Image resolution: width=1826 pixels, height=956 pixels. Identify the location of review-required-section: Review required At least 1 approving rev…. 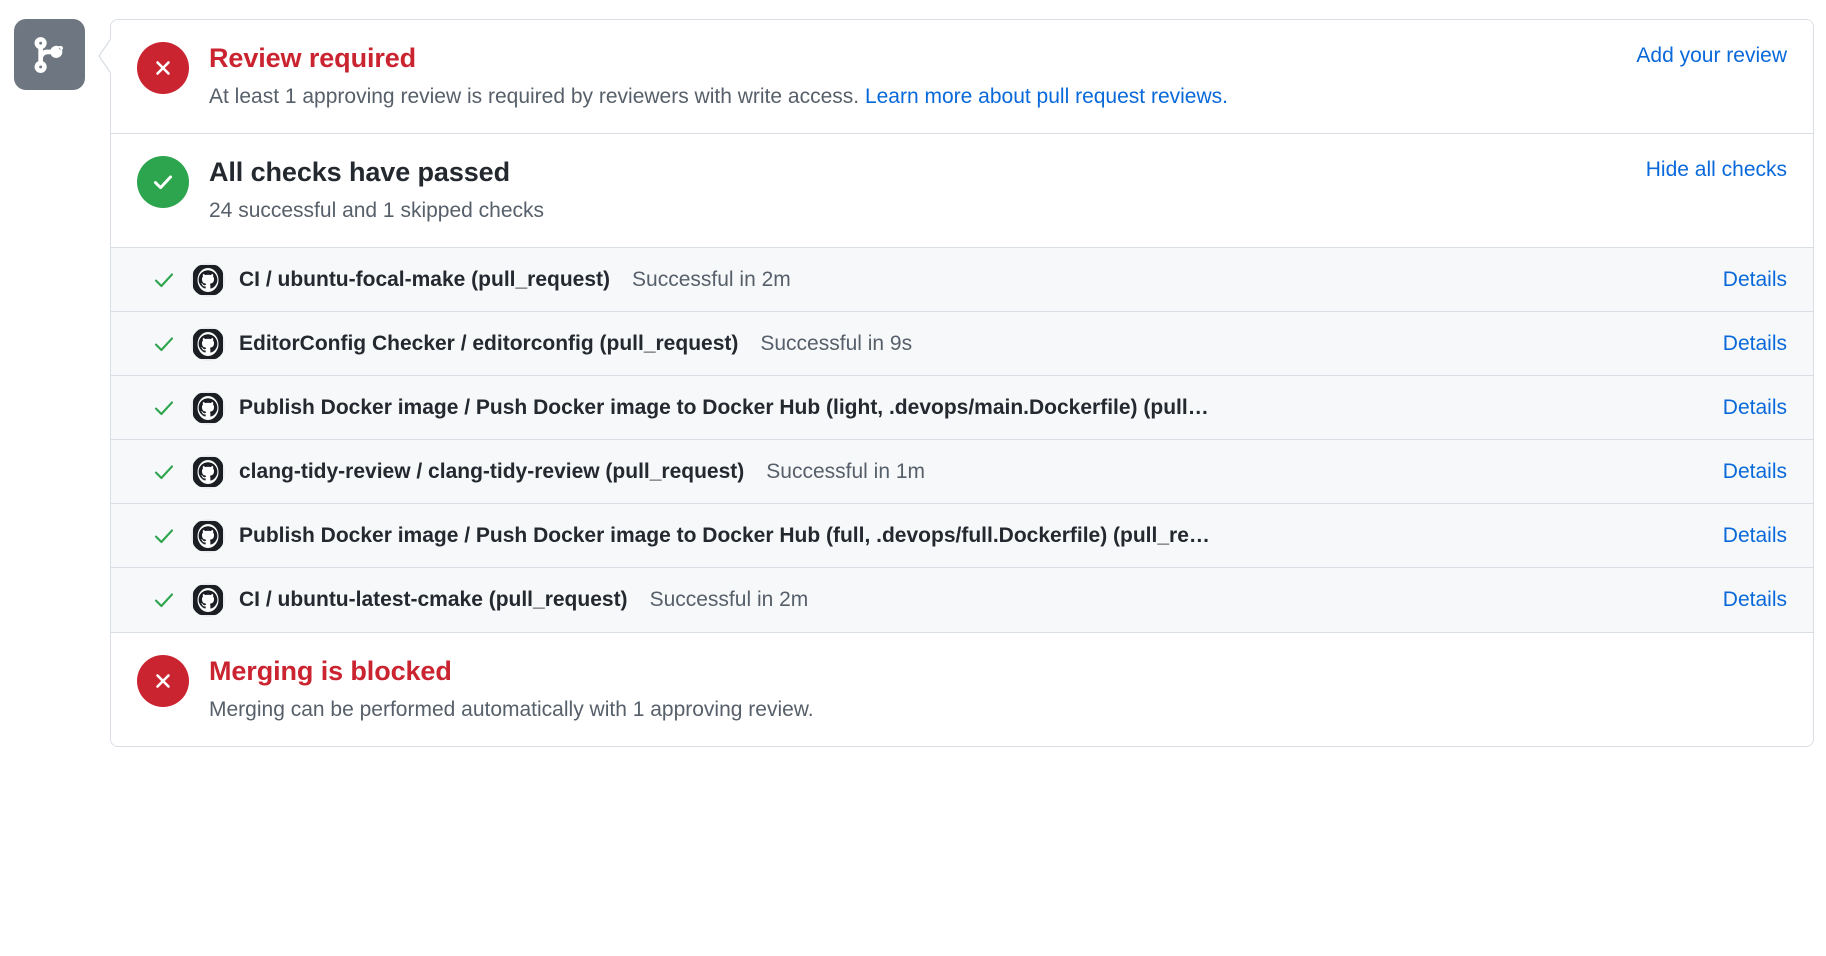
(962, 77).